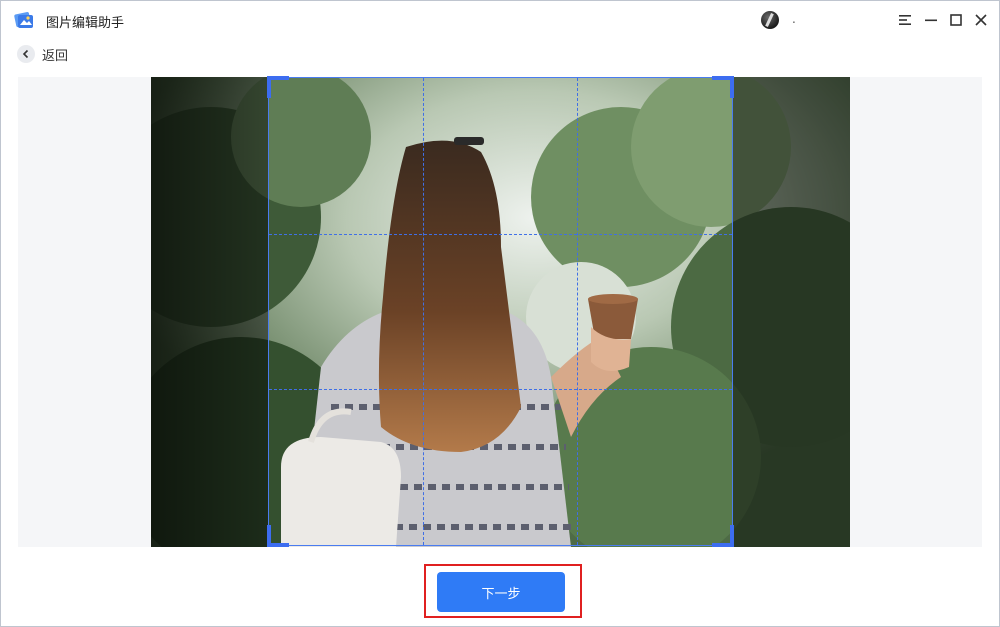  Describe the element at coordinates (501, 592) in the screenshot. I see `next-step-button: 下一步` at that location.